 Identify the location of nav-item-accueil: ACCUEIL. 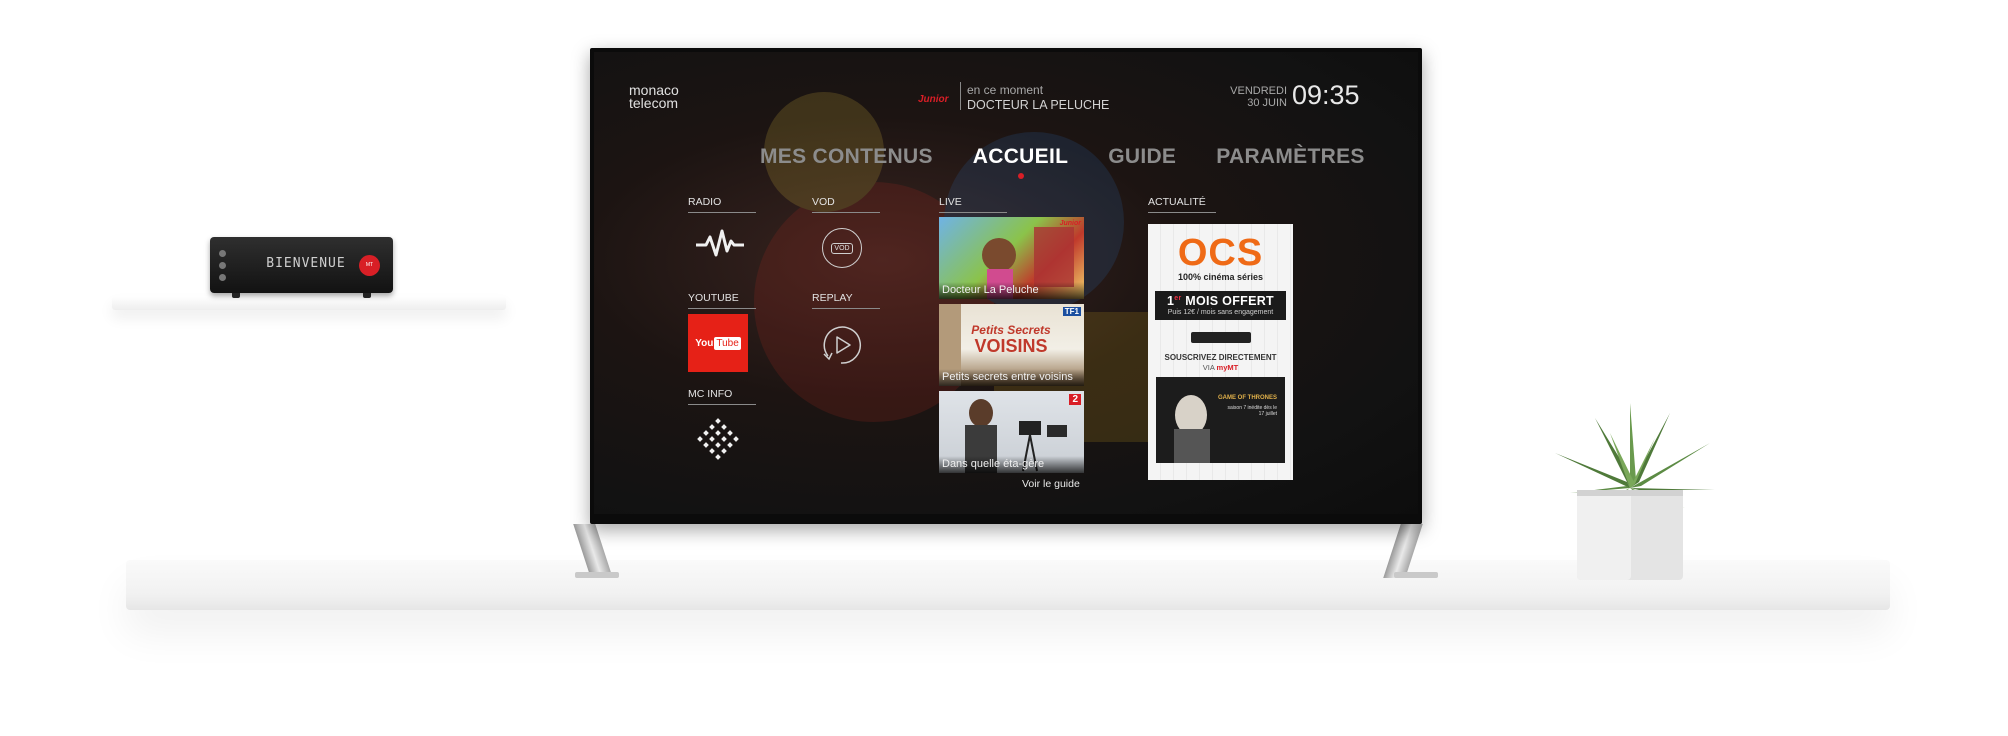
(1020, 162).